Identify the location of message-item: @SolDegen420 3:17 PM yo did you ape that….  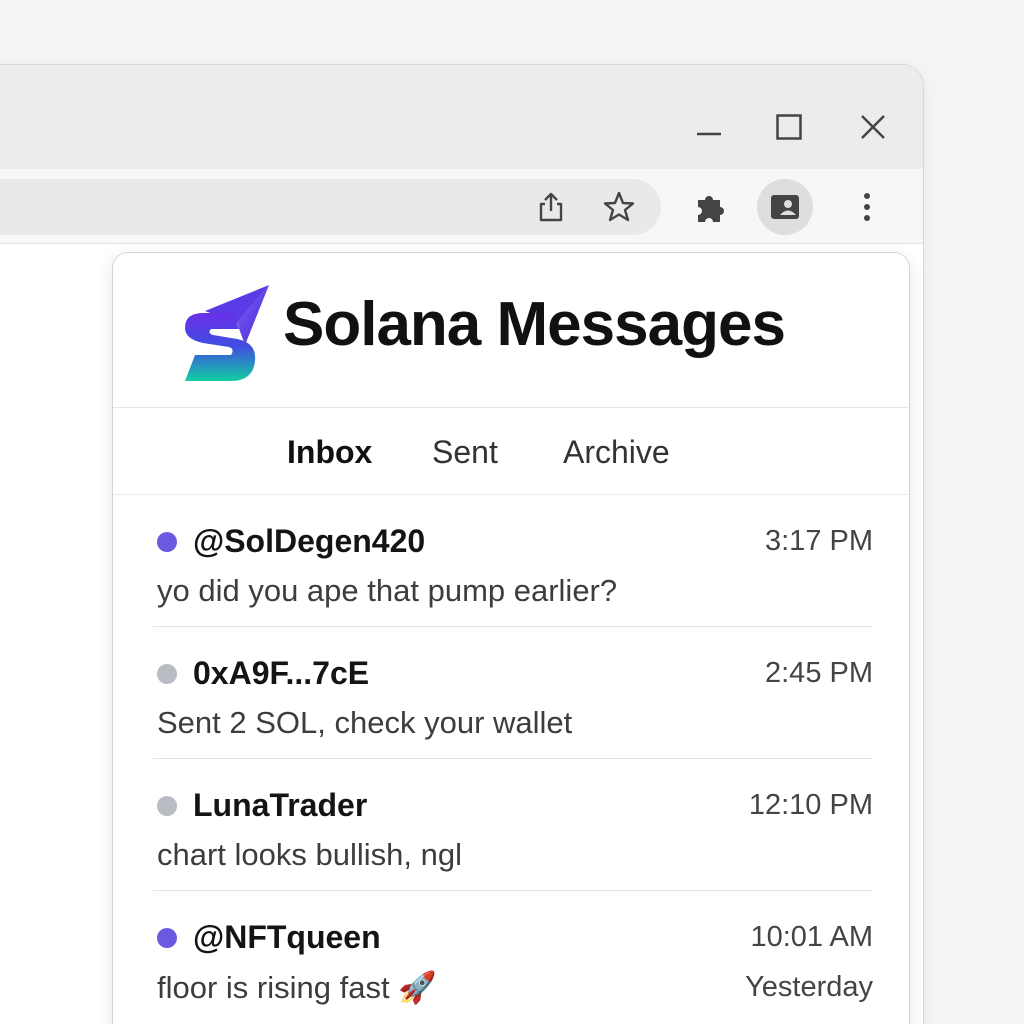
(513, 561).